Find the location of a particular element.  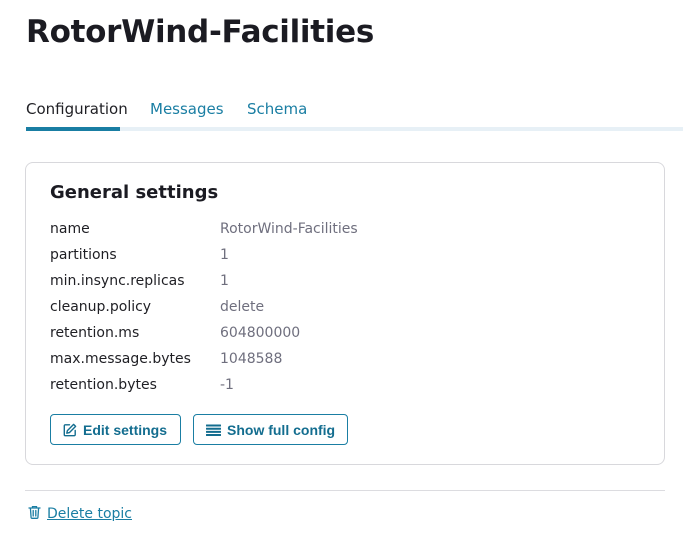

tab-configuration: Configuration is located at coordinates (77, 109).